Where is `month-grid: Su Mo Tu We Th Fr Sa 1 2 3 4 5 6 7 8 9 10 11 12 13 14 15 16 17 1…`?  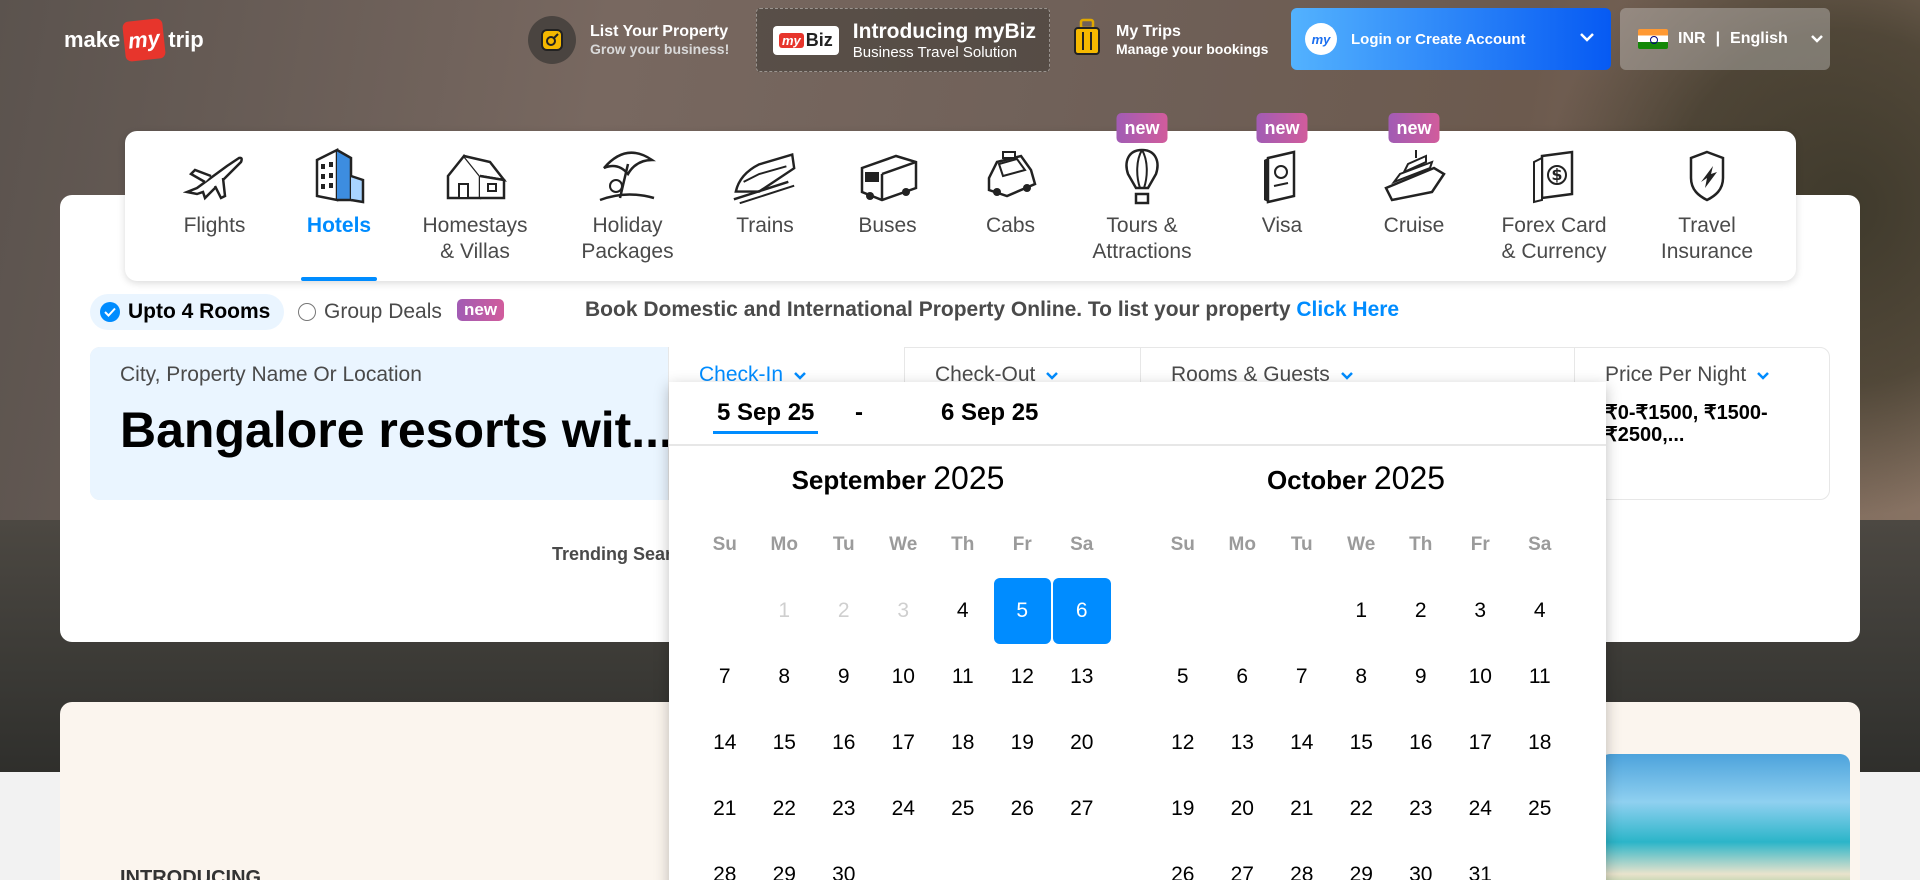
month-grid: Su Mo Tu We Th Fr Sa 1 2 3 4 5 6 7 8 9 10 11 12 13 14 15 16 17 1… is located at coordinates (911, 707).